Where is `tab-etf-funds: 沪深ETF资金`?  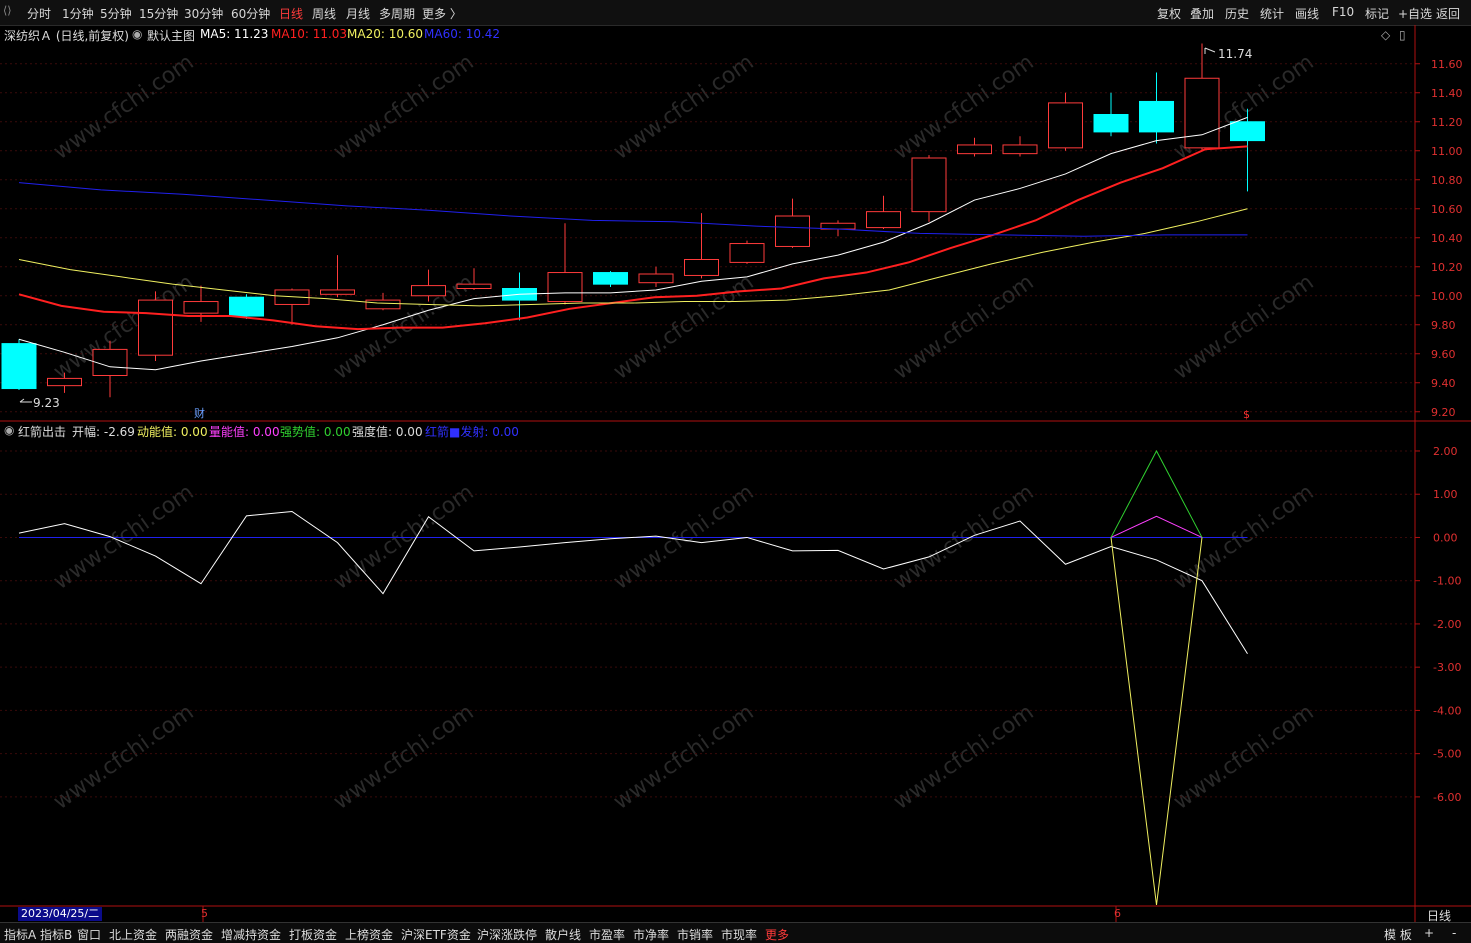 tab-etf-funds: 沪深ETF资金 is located at coordinates (436, 934).